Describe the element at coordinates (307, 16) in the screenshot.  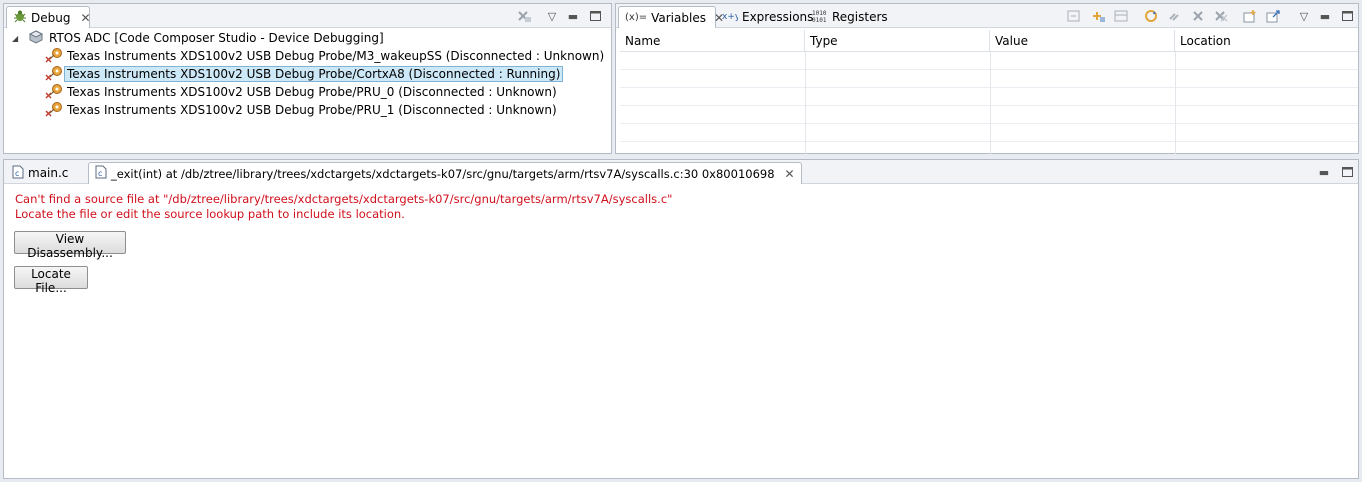
I see `debug-view-tabbar: Debug ✕ ▽ ▬` at that location.